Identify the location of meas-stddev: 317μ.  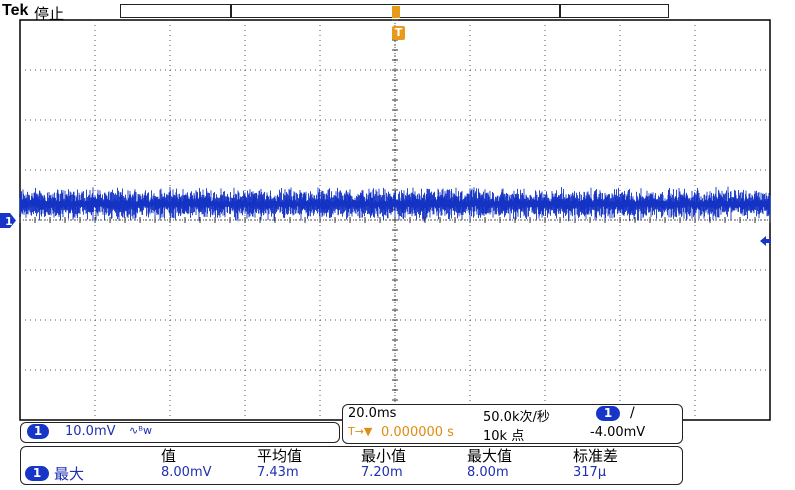
(590, 472).